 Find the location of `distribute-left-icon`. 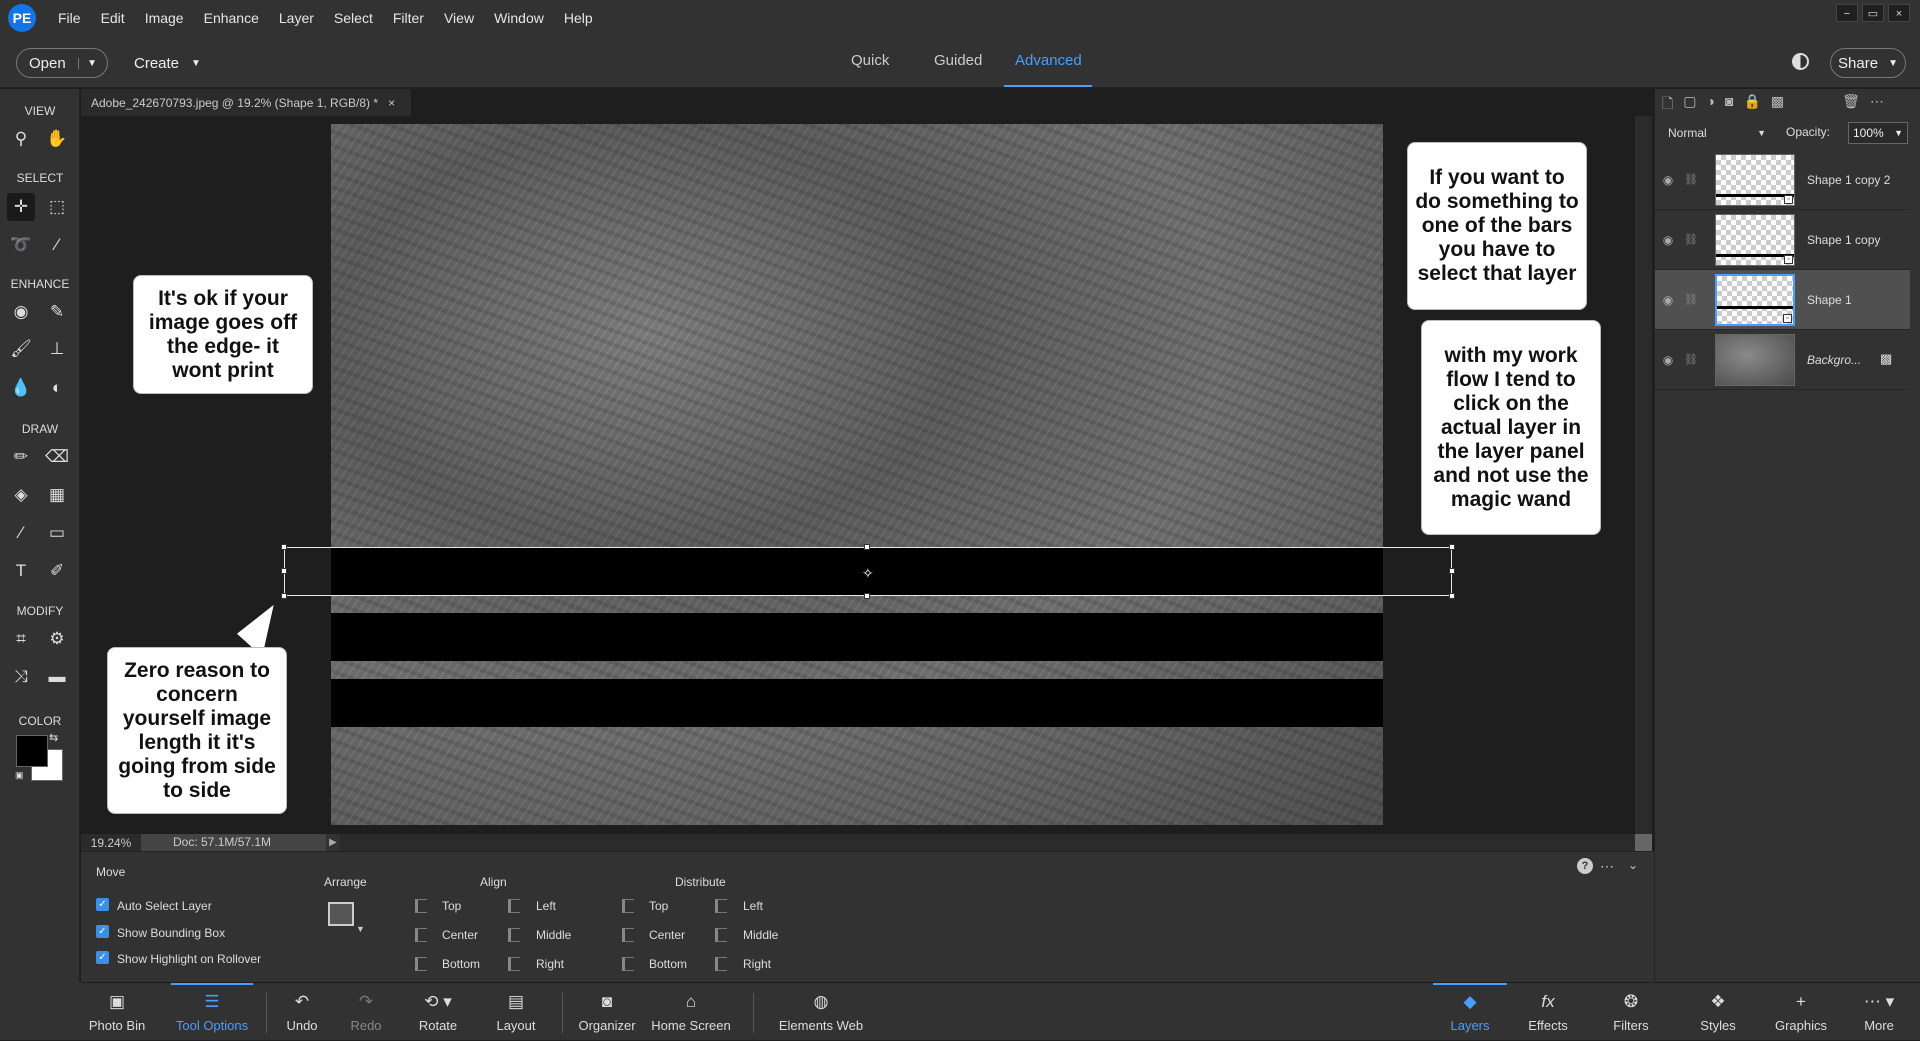

distribute-left-icon is located at coordinates (721, 906).